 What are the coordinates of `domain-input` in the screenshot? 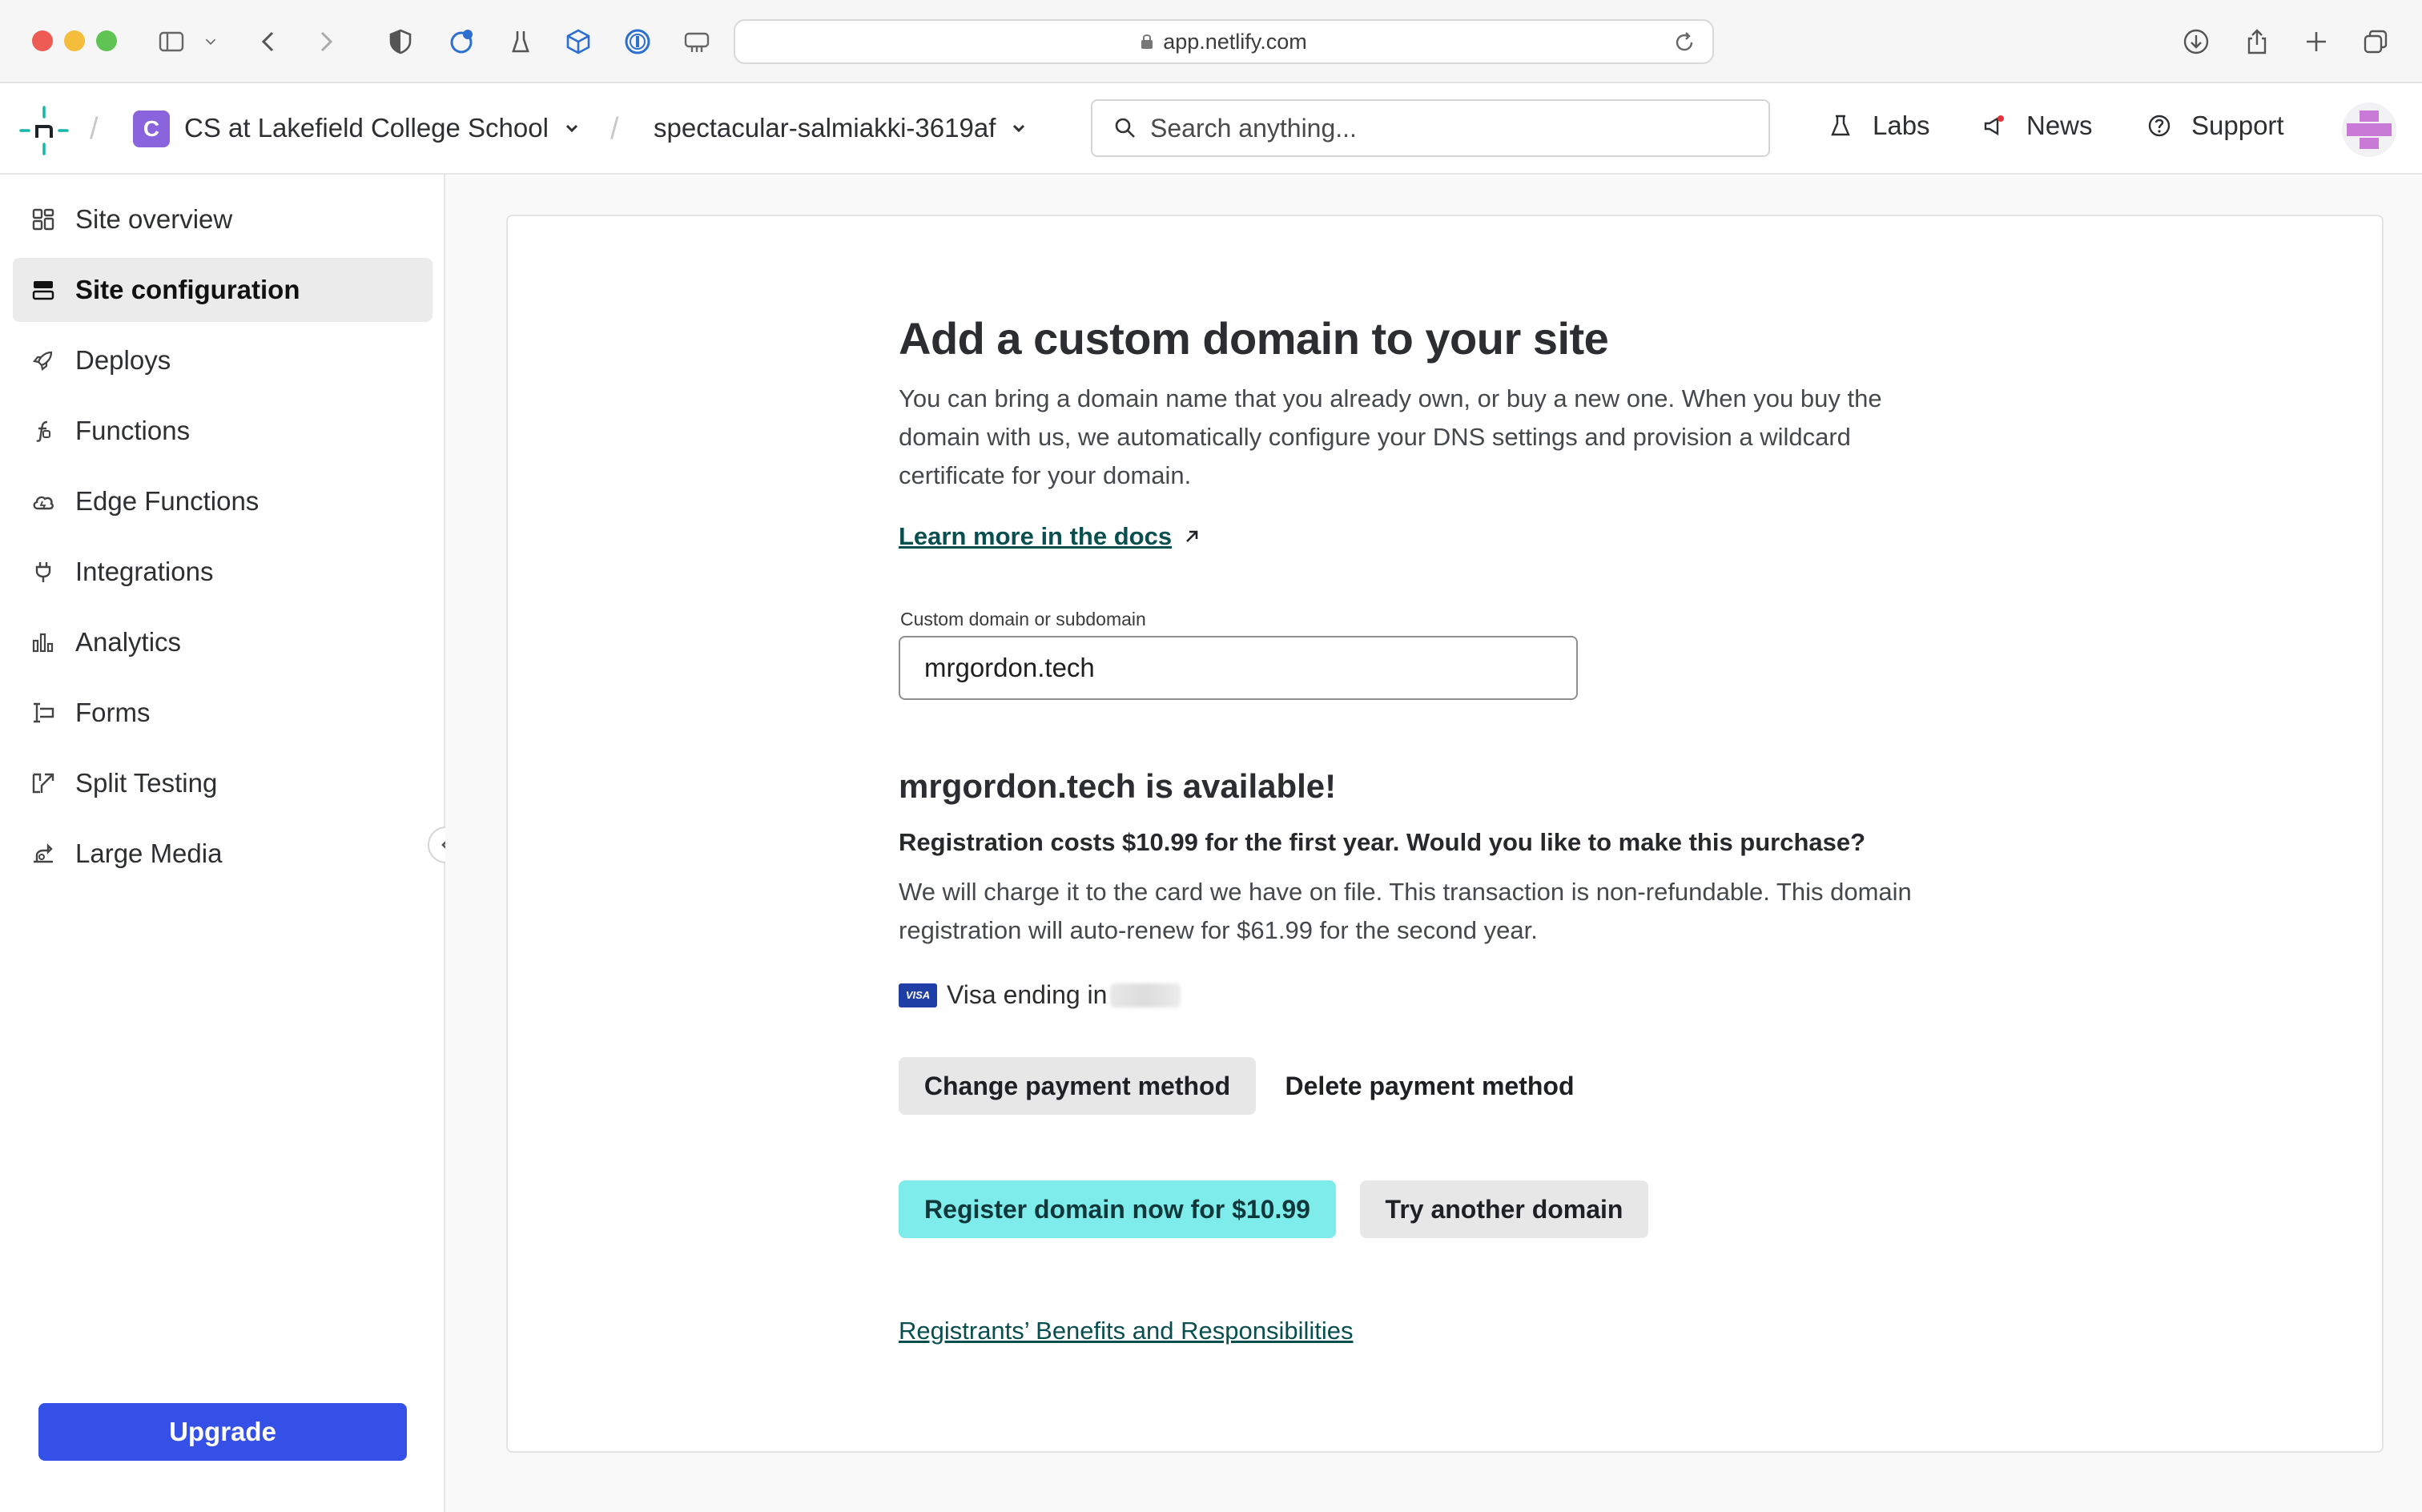 It's located at (1239, 668).